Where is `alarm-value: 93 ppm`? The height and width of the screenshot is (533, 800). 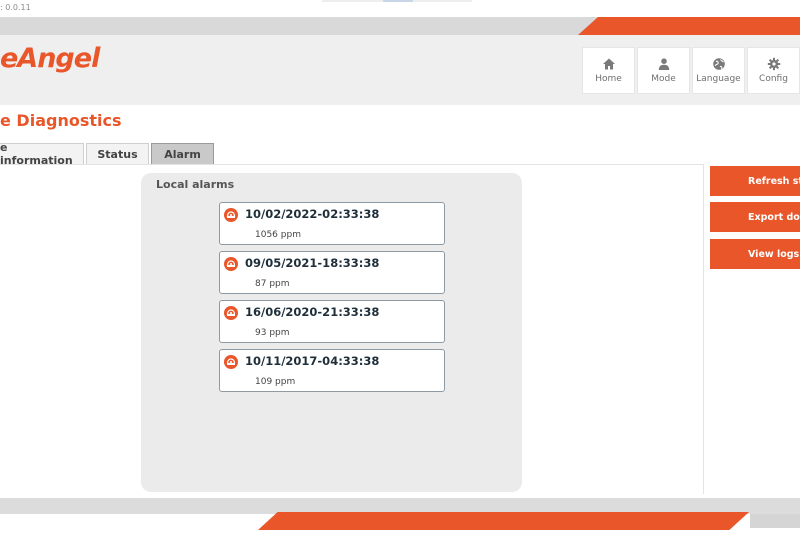
alarm-value: 93 ppm is located at coordinates (272, 333).